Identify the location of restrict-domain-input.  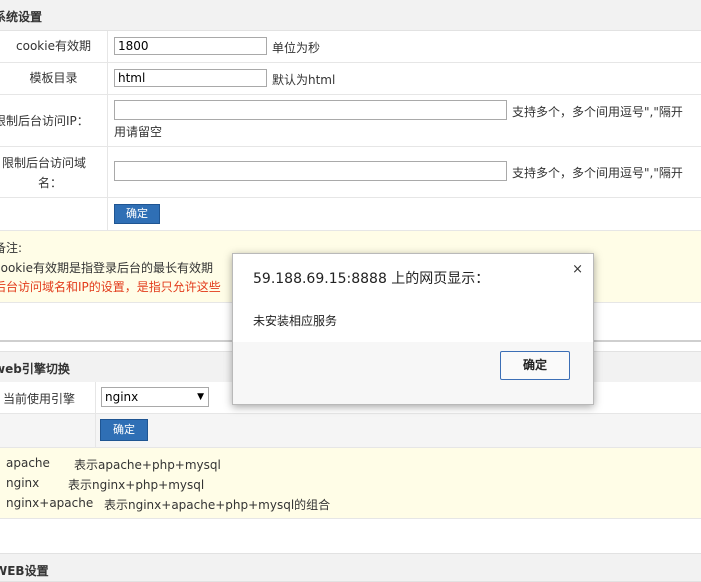
(310, 171).